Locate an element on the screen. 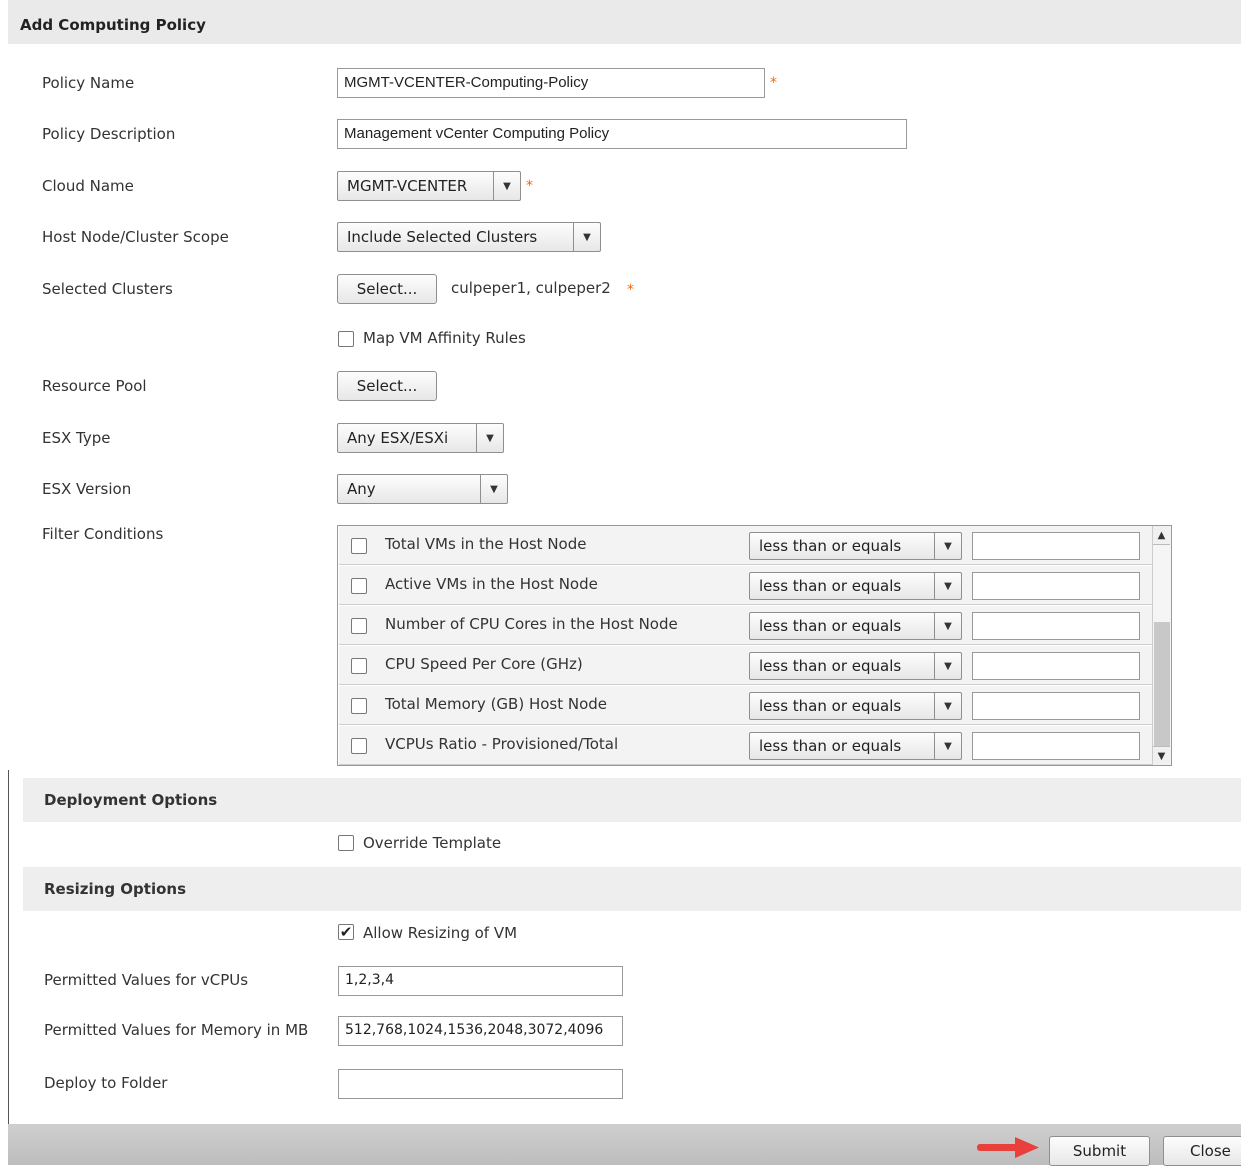  allow-resizing-checkbox: ✔ is located at coordinates (346, 932).